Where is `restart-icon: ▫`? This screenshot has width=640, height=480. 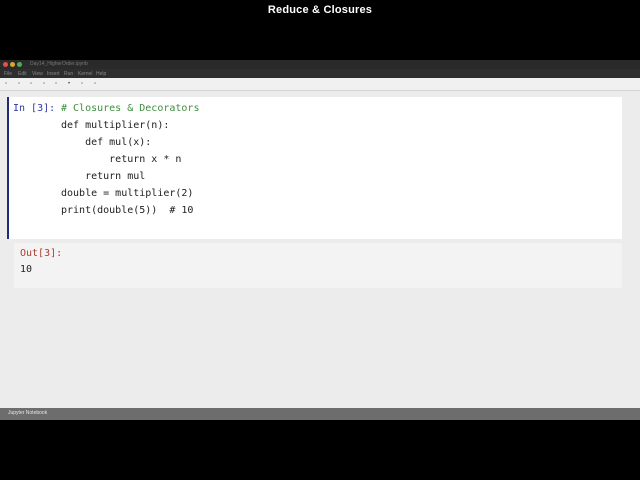
restart-icon: ▫ is located at coordinates (95, 84).